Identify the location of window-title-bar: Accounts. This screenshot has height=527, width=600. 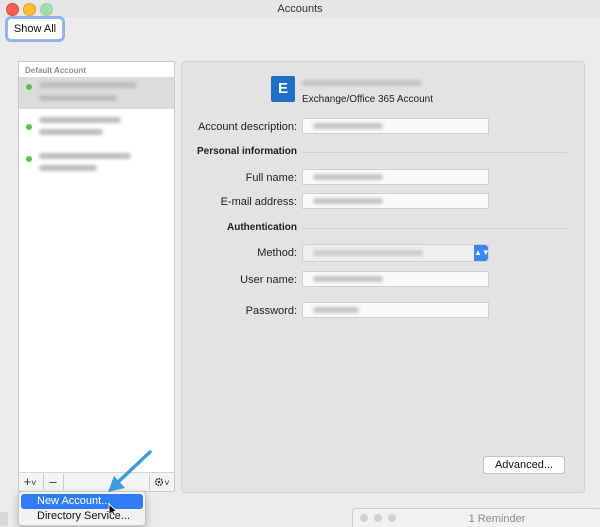
(300, 9).